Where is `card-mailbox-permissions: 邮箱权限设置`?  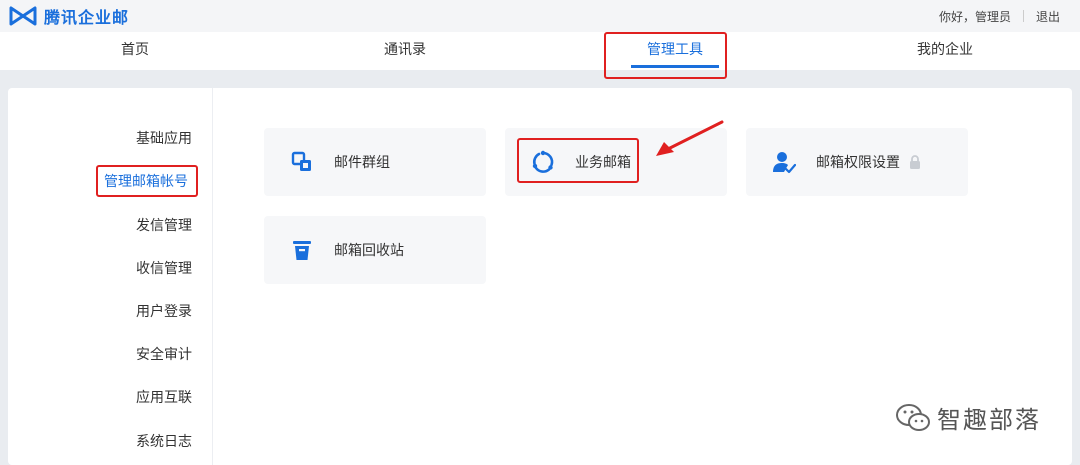
card-mailbox-permissions: 邮箱权限设置 is located at coordinates (857, 162).